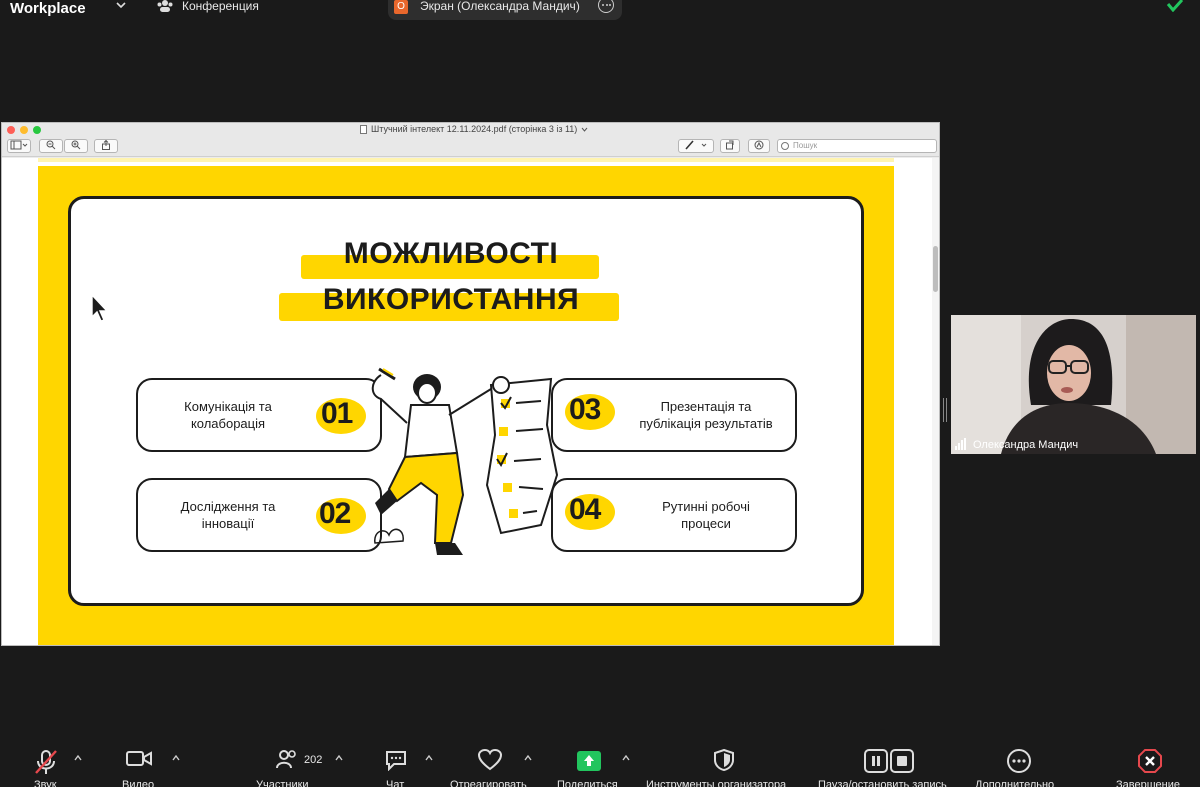  Describe the element at coordinates (46, 762) in the screenshot. I see `muted-microphone-icon` at that location.